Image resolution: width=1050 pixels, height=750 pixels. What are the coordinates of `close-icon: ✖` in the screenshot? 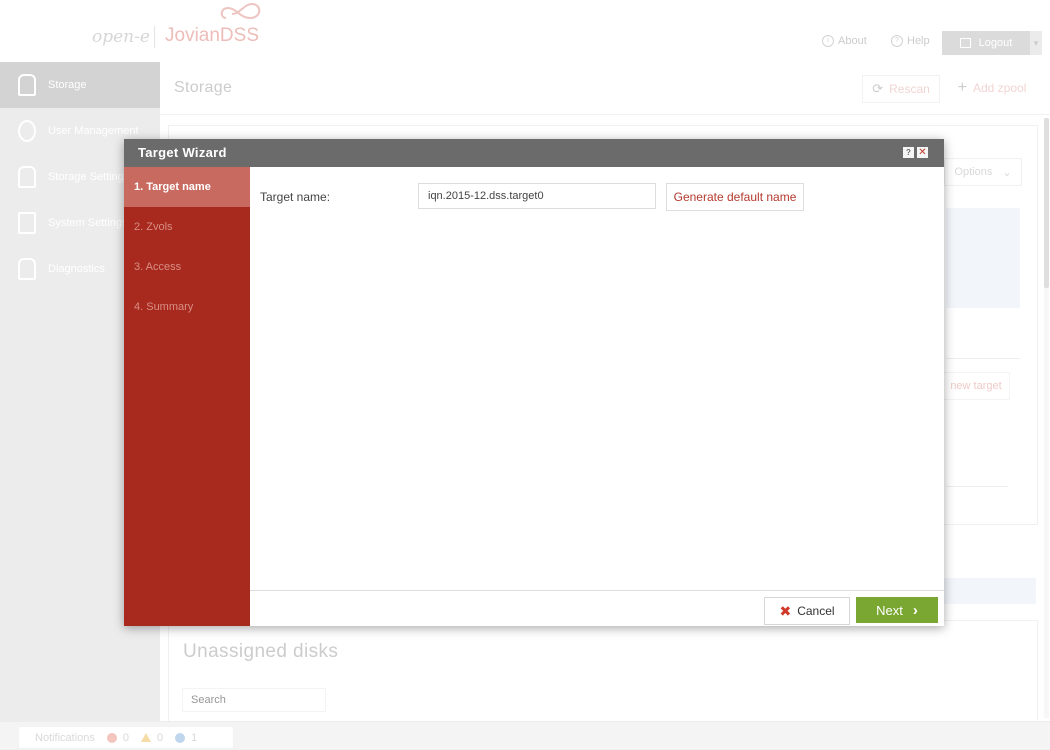 It's located at (785, 610).